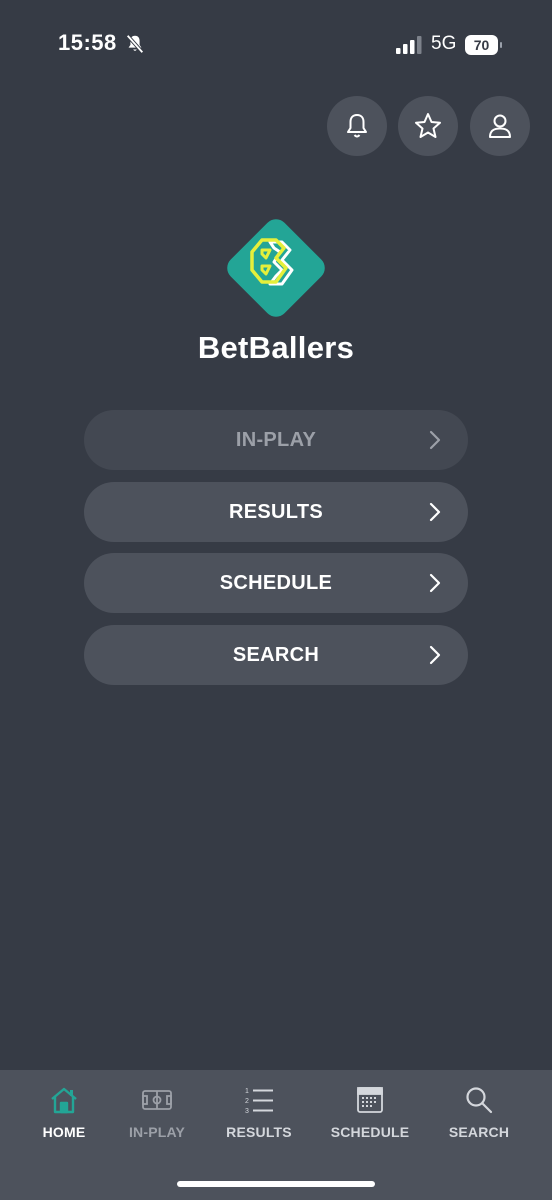 The height and width of the screenshot is (1200, 552). Describe the element at coordinates (259, 1132) in the screenshot. I see `tab-label: RESULTS` at that location.